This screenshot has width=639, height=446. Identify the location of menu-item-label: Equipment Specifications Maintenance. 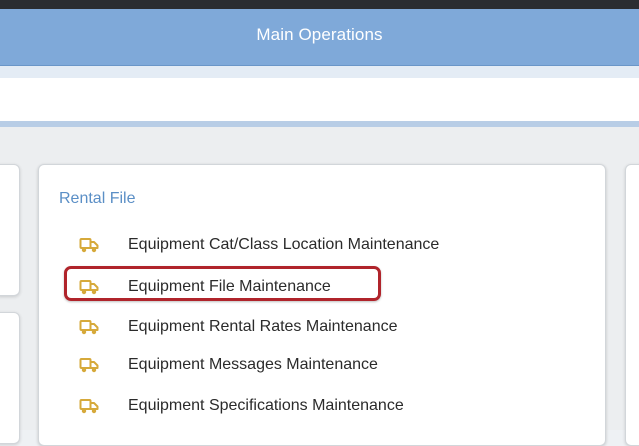
(266, 405).